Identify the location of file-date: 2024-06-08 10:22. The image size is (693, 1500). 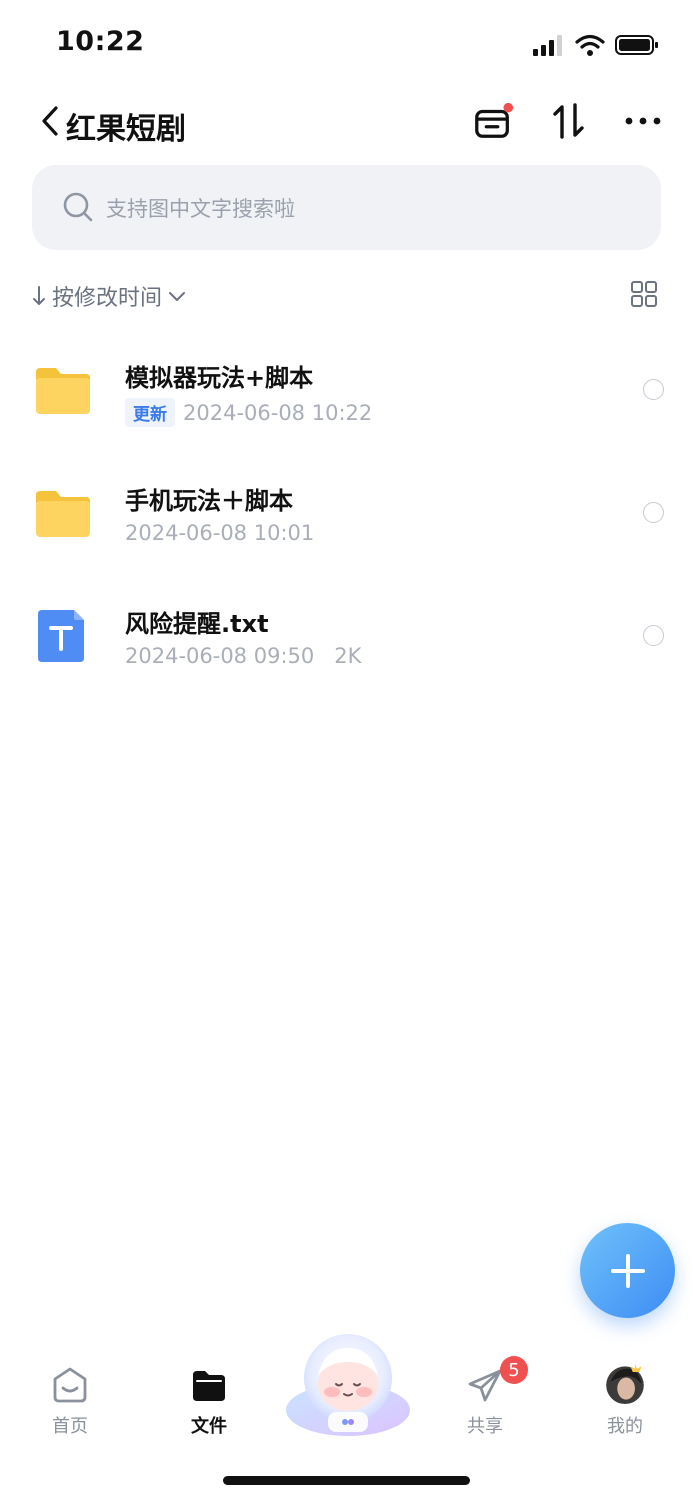
(278, 412).